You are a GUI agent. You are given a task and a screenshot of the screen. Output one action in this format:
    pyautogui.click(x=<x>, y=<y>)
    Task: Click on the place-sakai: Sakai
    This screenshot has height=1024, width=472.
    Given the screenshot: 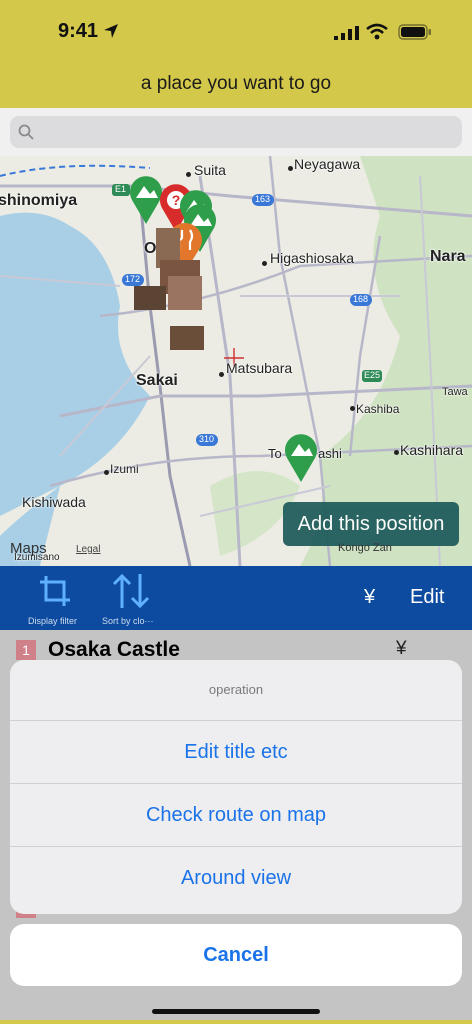 What is the action you would take?
    pyautogui.click(x=157, y=380)
    